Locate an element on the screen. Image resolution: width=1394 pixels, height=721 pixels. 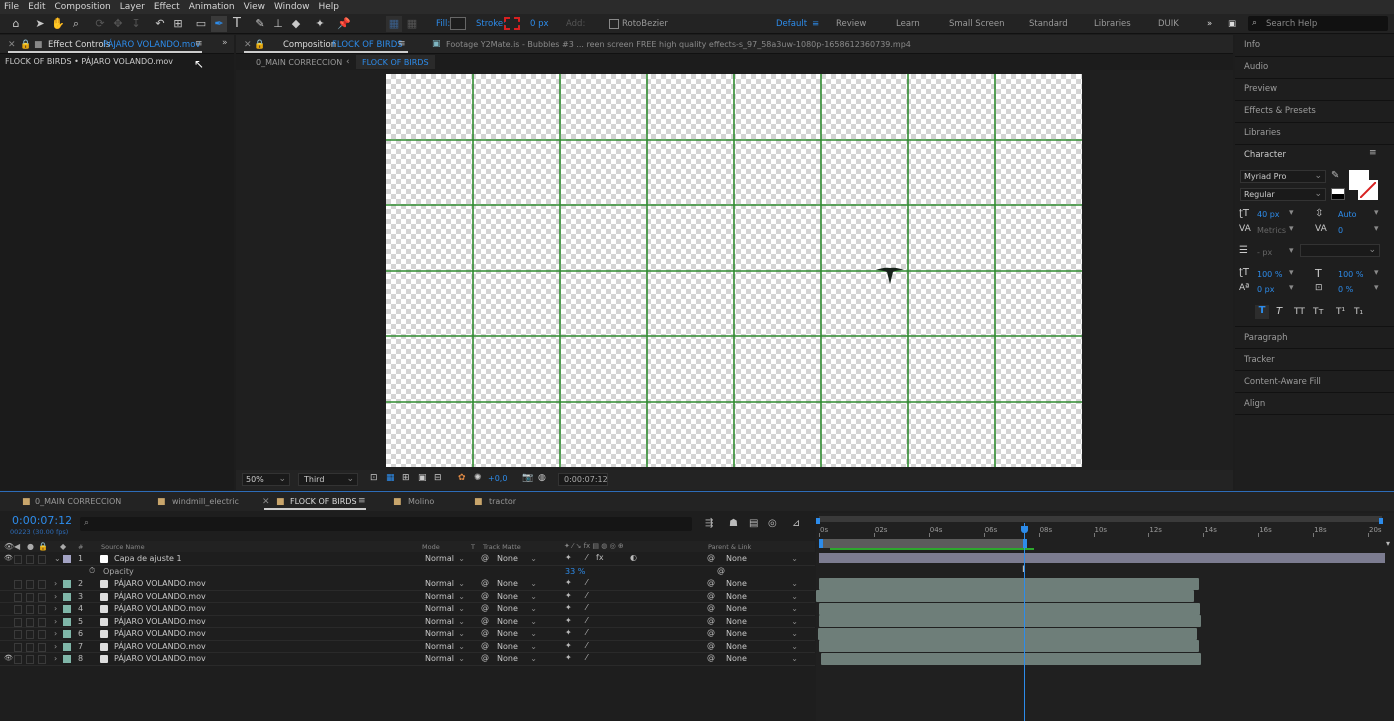
anchor-tool-icon: ⊞ is located at coordinates (178, 24).